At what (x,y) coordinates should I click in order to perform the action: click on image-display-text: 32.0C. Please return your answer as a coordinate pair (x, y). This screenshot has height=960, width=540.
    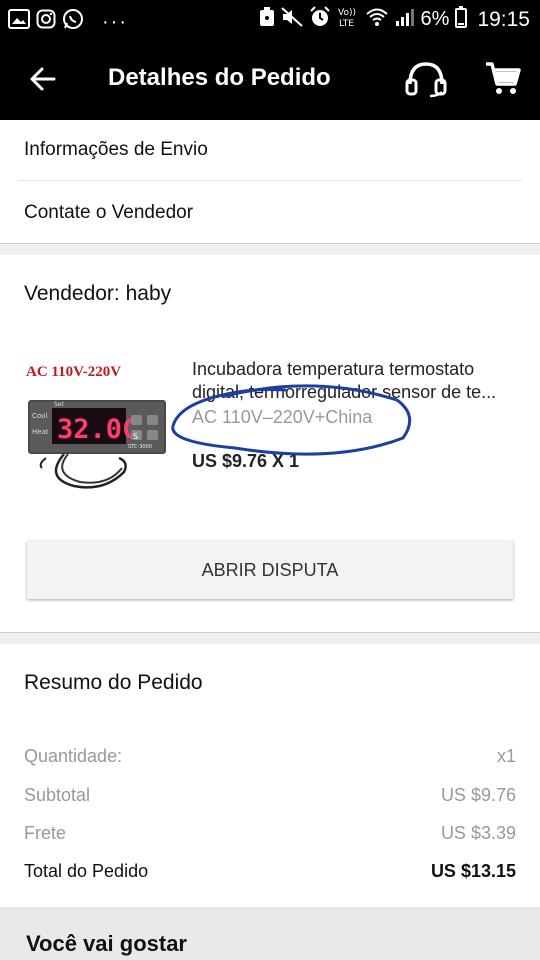
    Looking at the image, I should click on (97, 429).